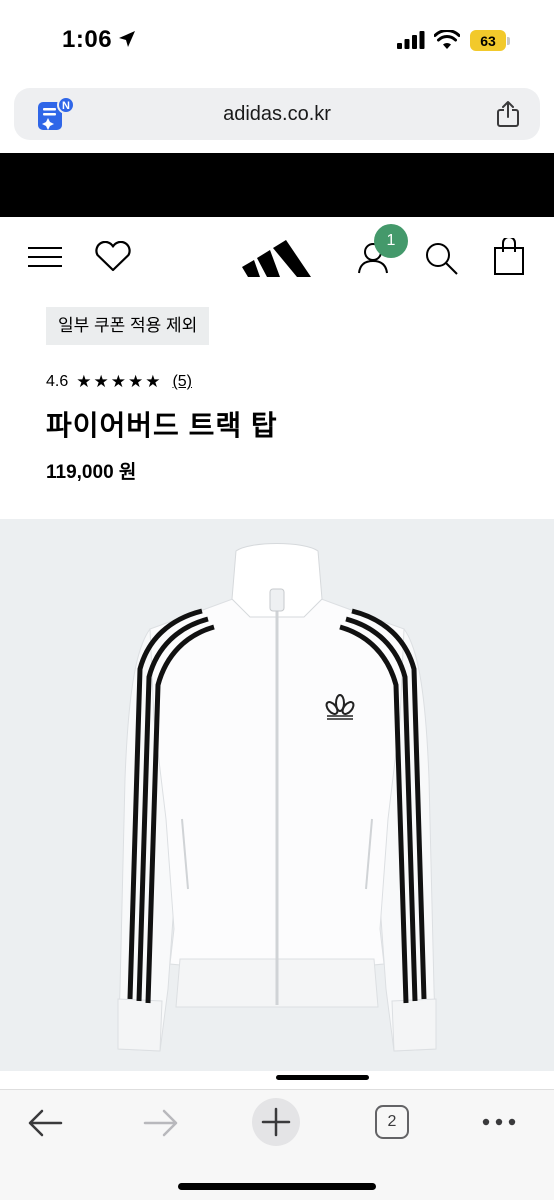 The height and width of the screenshot is (1200, 554). I want to click on tabs-button: 2, so click(392, 1122).